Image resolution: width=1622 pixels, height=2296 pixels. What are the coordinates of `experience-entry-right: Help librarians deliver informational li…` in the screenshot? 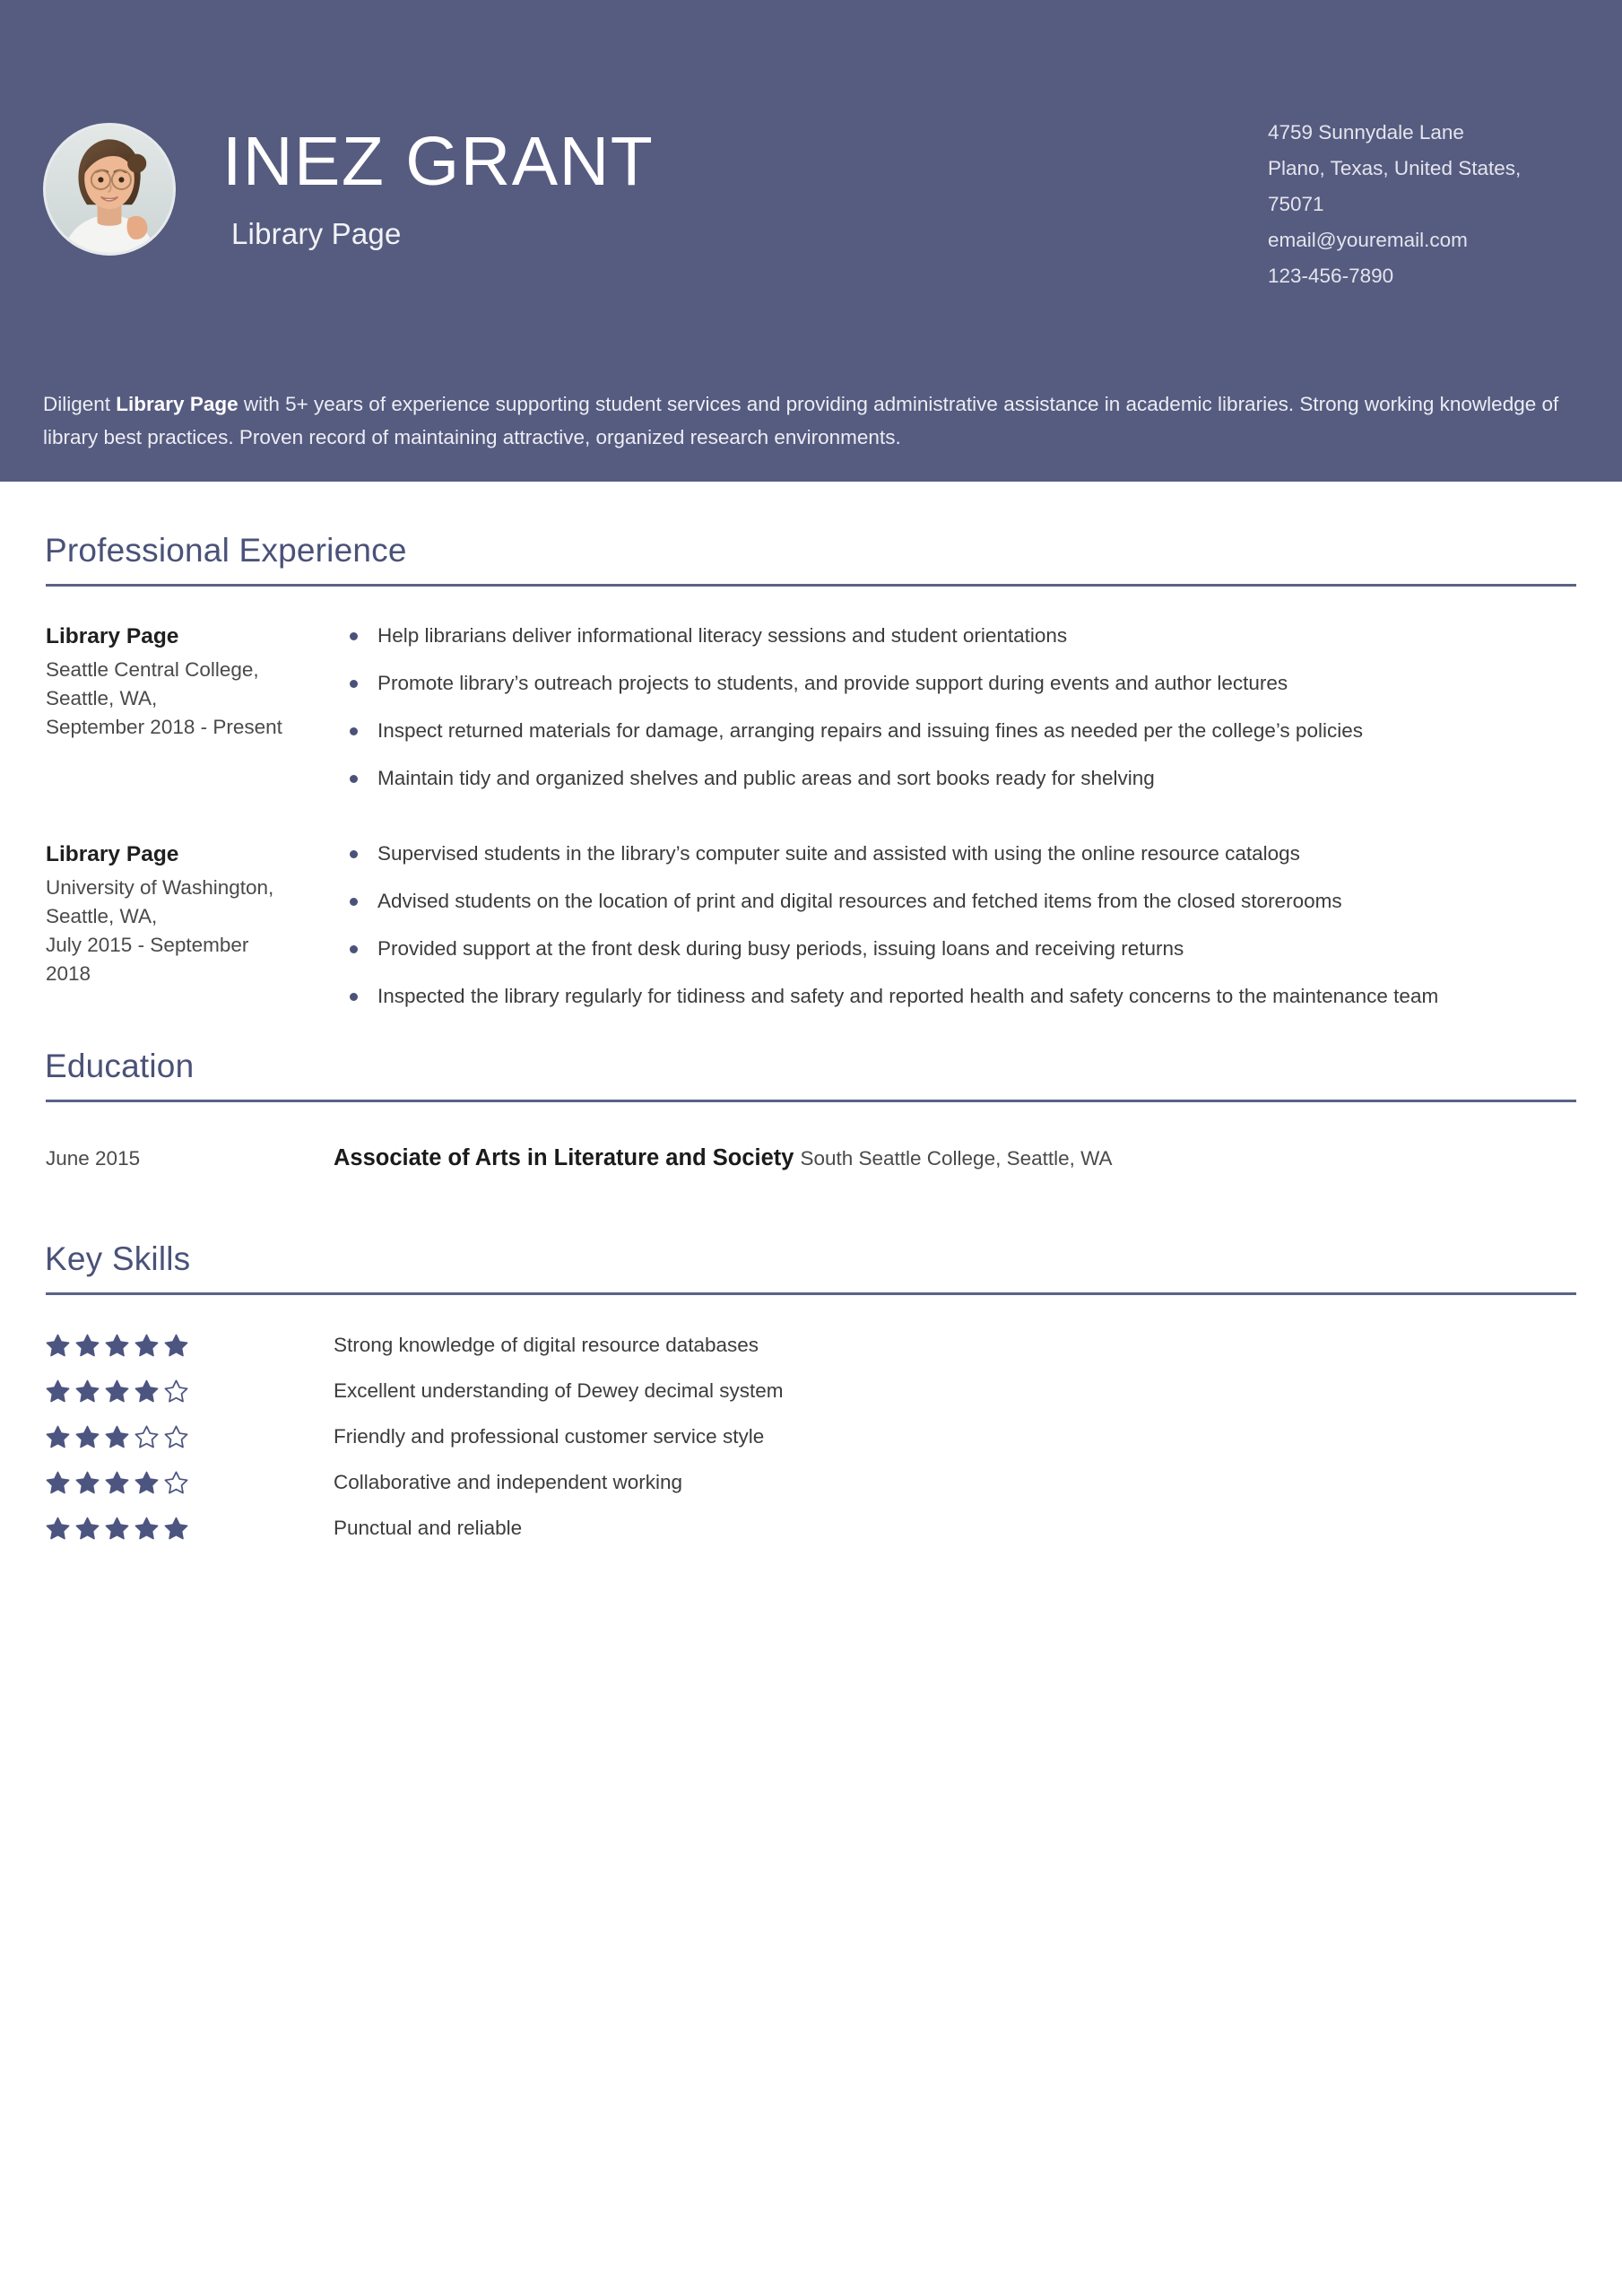 It's located at (936, 707).